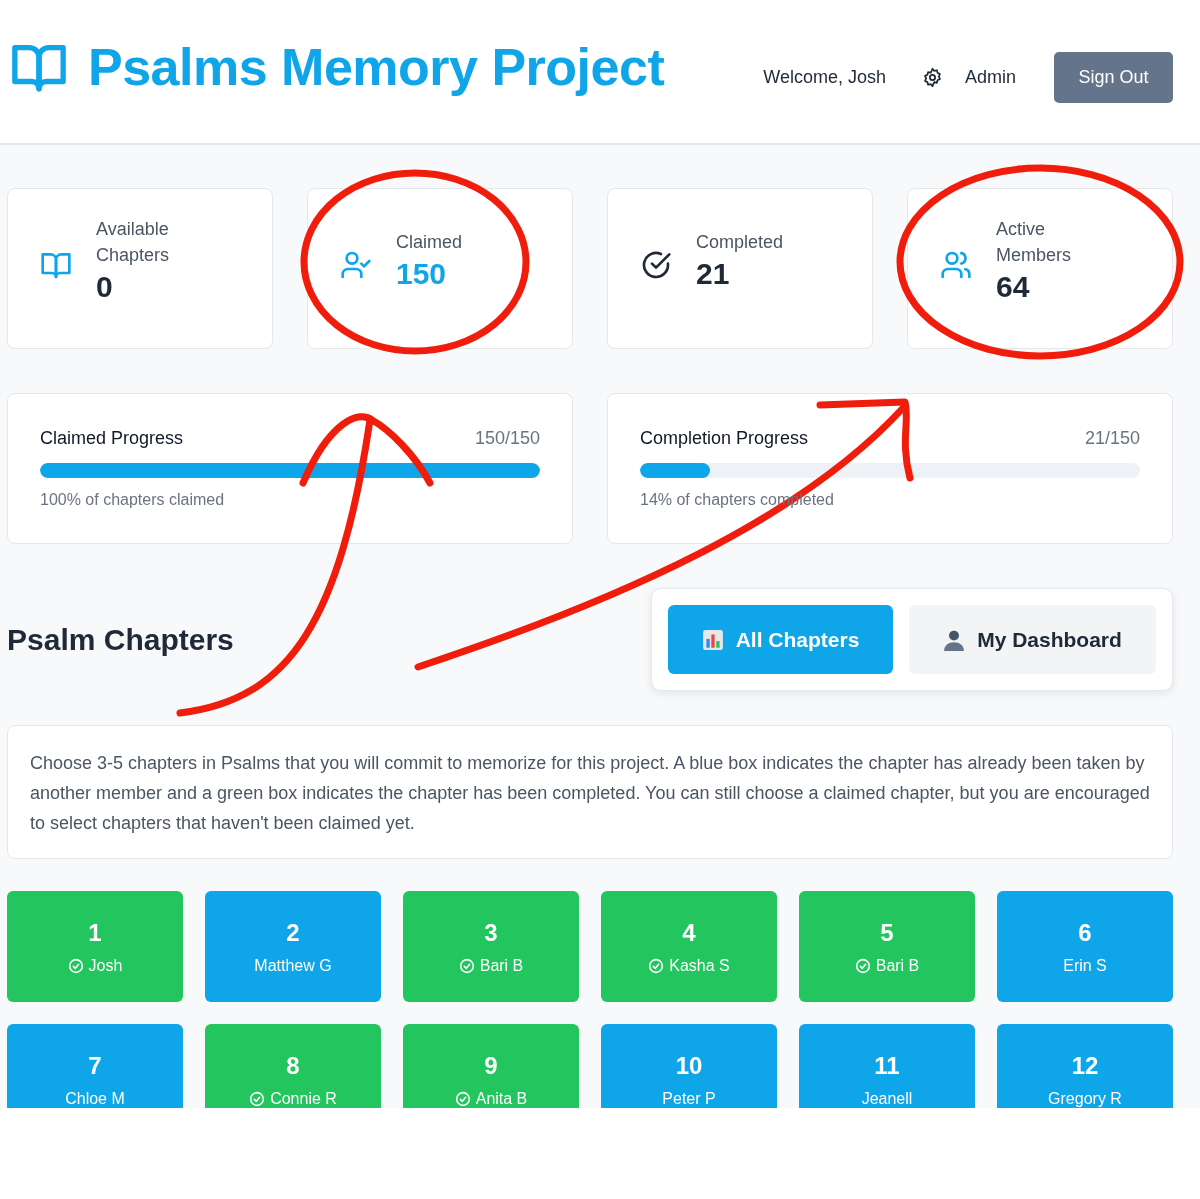 The width and height of the screenshot is (1200, 1199). What do you see at coordinates (712, 639) in the screenshot?
I see `bar-chart-icon` at bounding box center [712, 639].